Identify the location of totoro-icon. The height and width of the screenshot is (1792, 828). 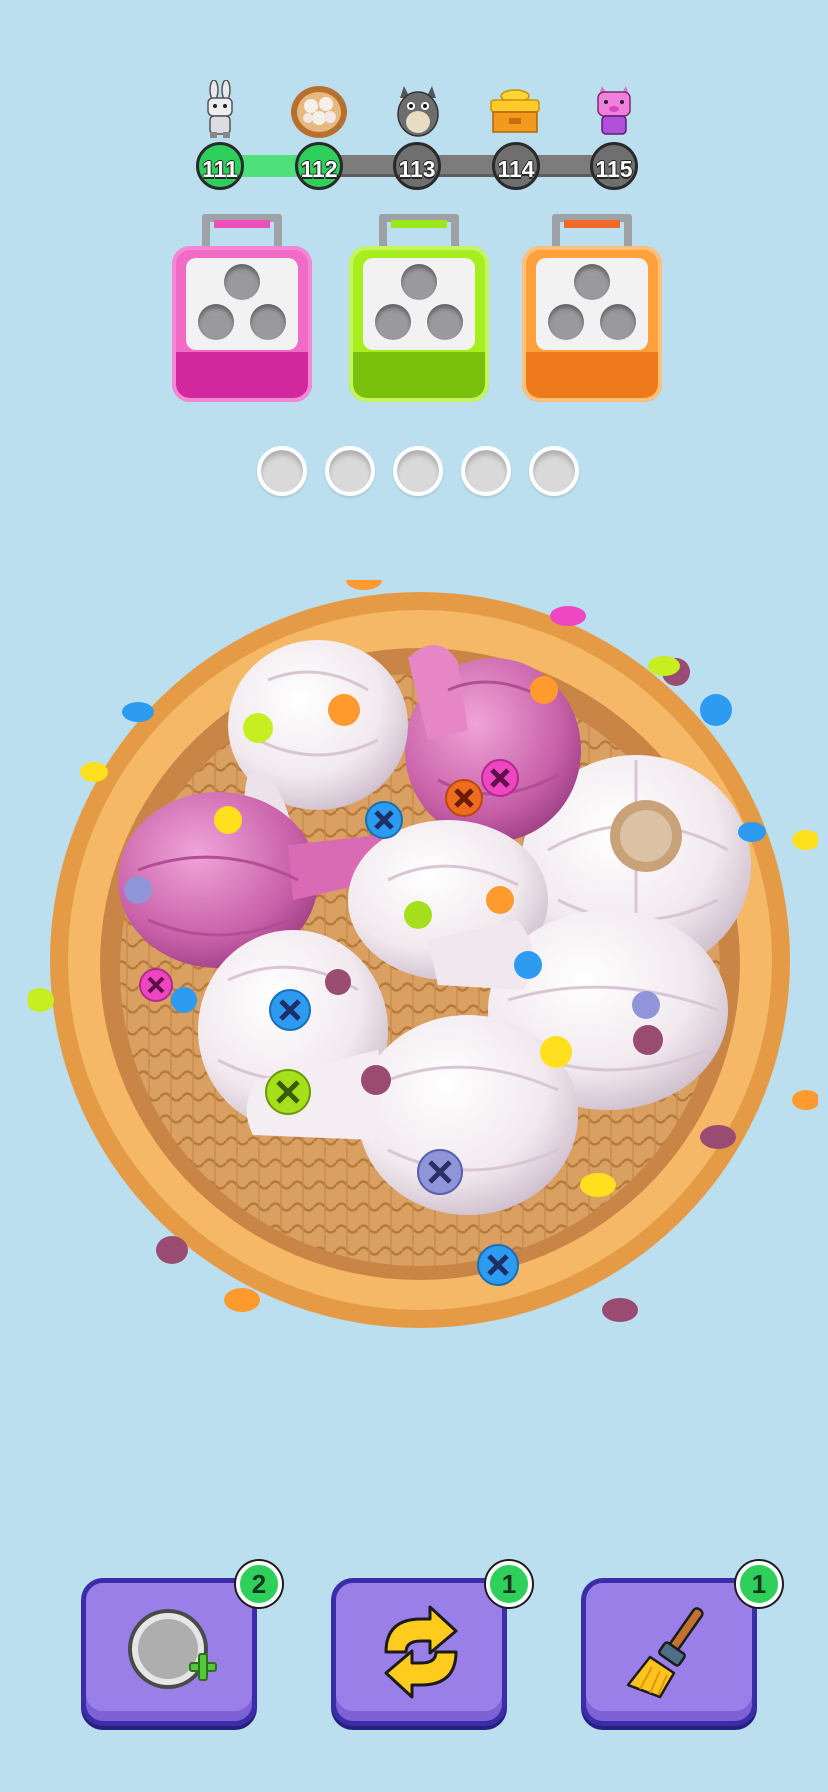
(418, 111).